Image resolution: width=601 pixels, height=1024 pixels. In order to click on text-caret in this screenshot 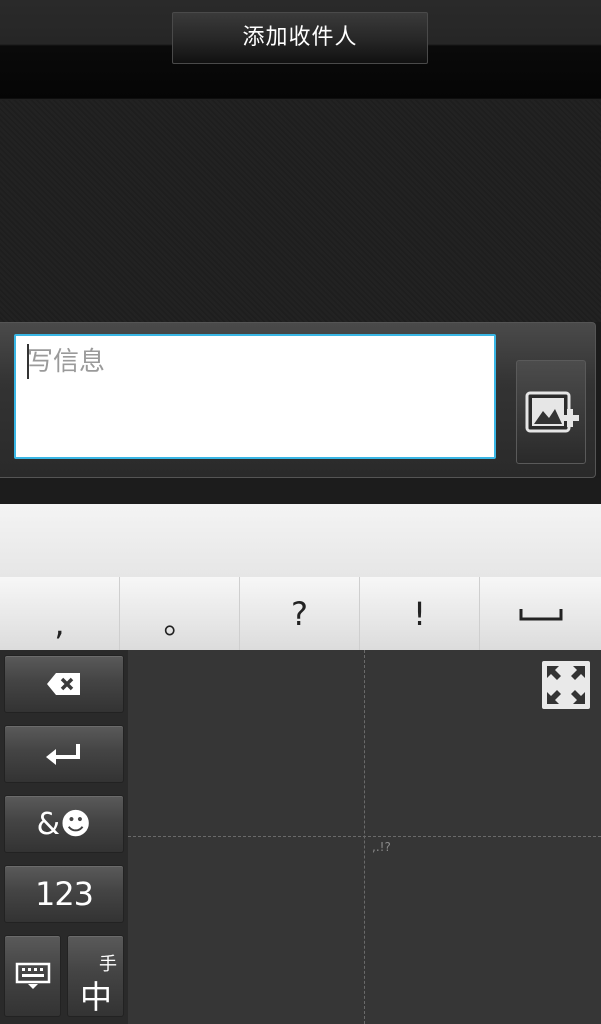, I will do `click(28, 361)`.